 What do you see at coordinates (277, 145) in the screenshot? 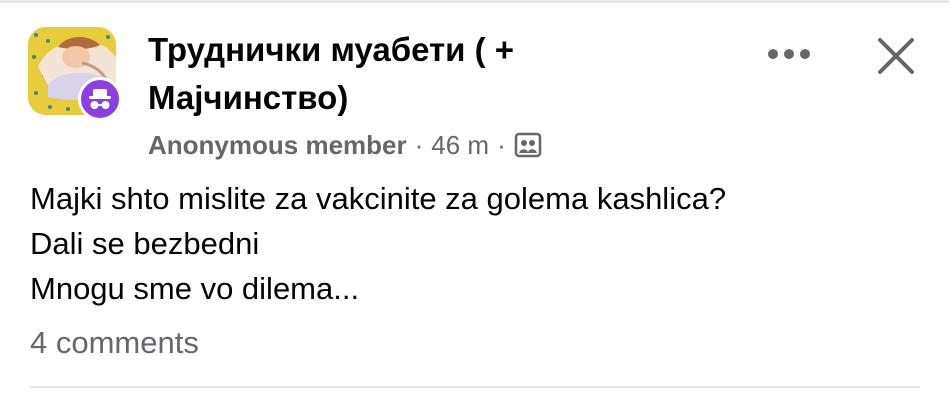
I see `author-name: Anonymous member` at bounding box center [277, 145].